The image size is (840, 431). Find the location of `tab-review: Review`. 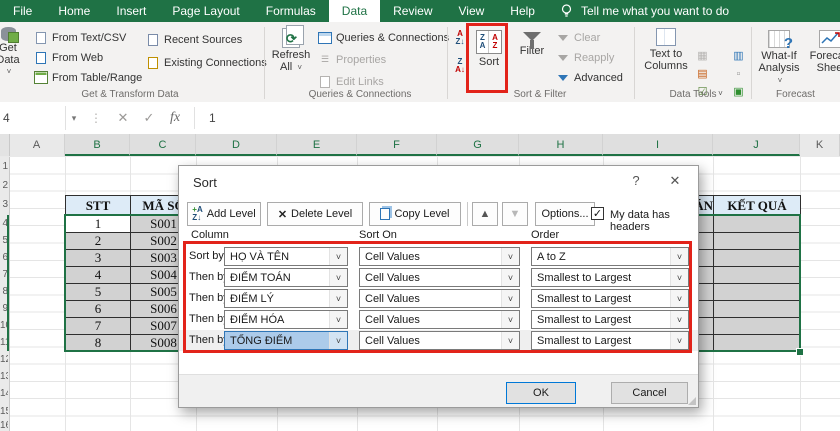

tab-review: Review is located at coordinates (412, 11).